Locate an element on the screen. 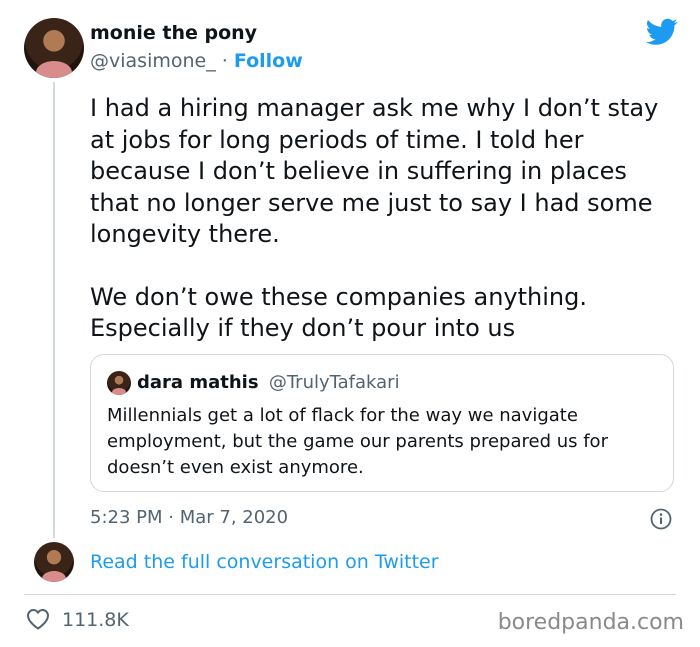 This screenshot has width=700, height=647. watermark: boredpanda.com is located at coordinates (590, 622).